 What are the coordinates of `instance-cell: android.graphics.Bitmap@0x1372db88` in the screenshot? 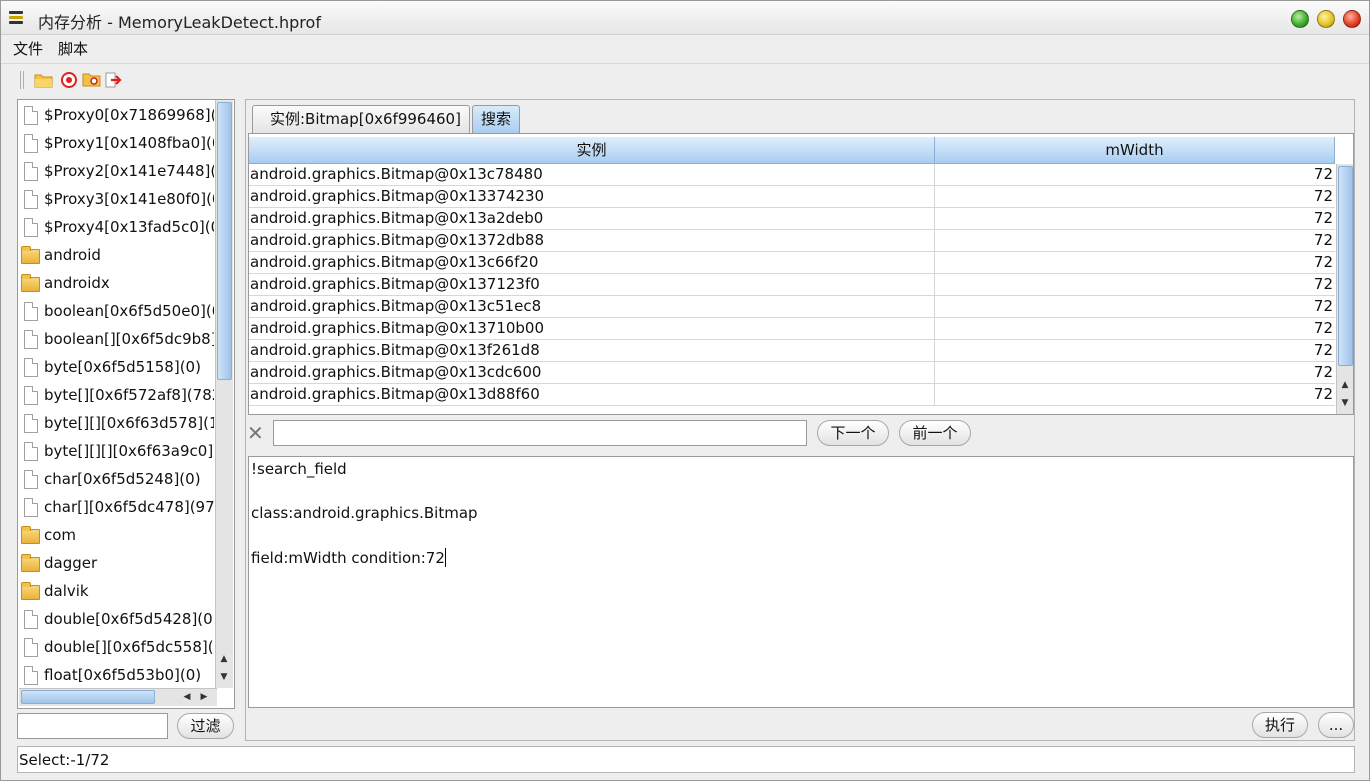 It's located at (397, 240).